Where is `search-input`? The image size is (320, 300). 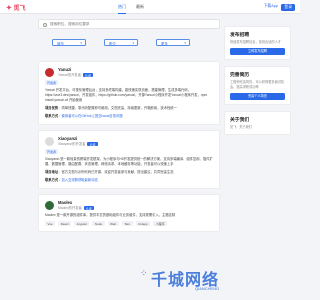
search-input is located at coordinates (130, 24).